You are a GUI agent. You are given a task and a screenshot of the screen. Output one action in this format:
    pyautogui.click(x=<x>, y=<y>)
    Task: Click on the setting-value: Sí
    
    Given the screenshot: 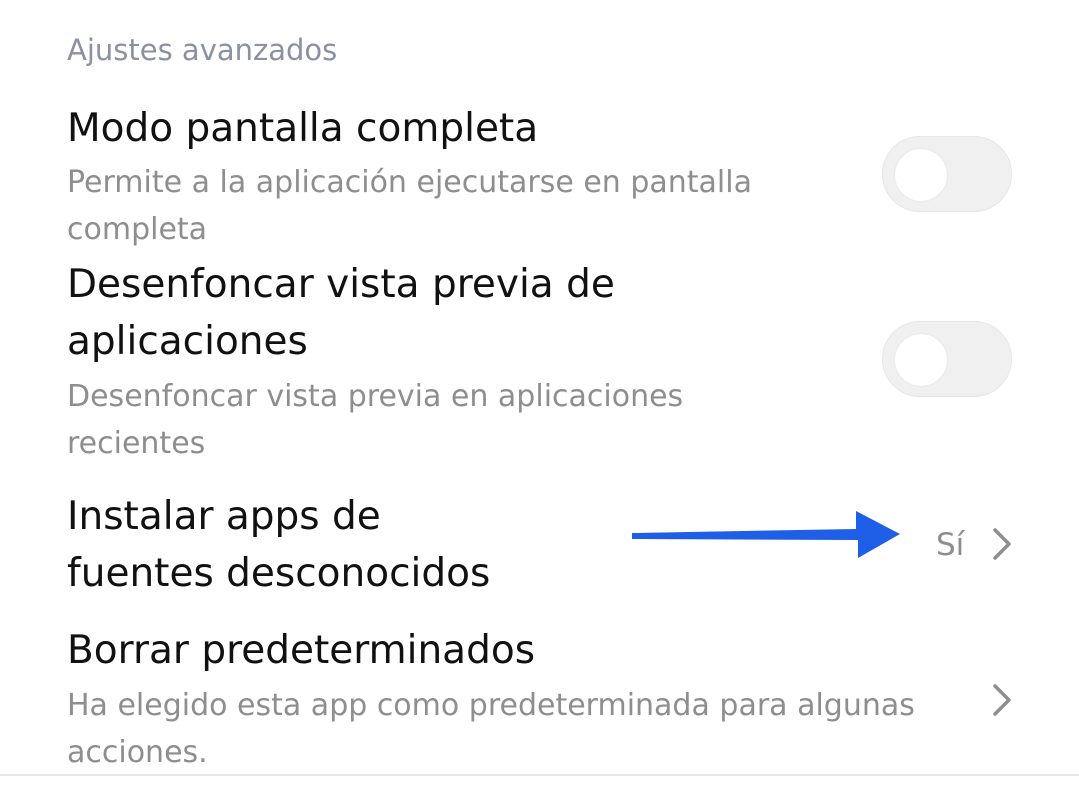 What is the action you would take?
    pyautogui.click(x=950, y=545)
    